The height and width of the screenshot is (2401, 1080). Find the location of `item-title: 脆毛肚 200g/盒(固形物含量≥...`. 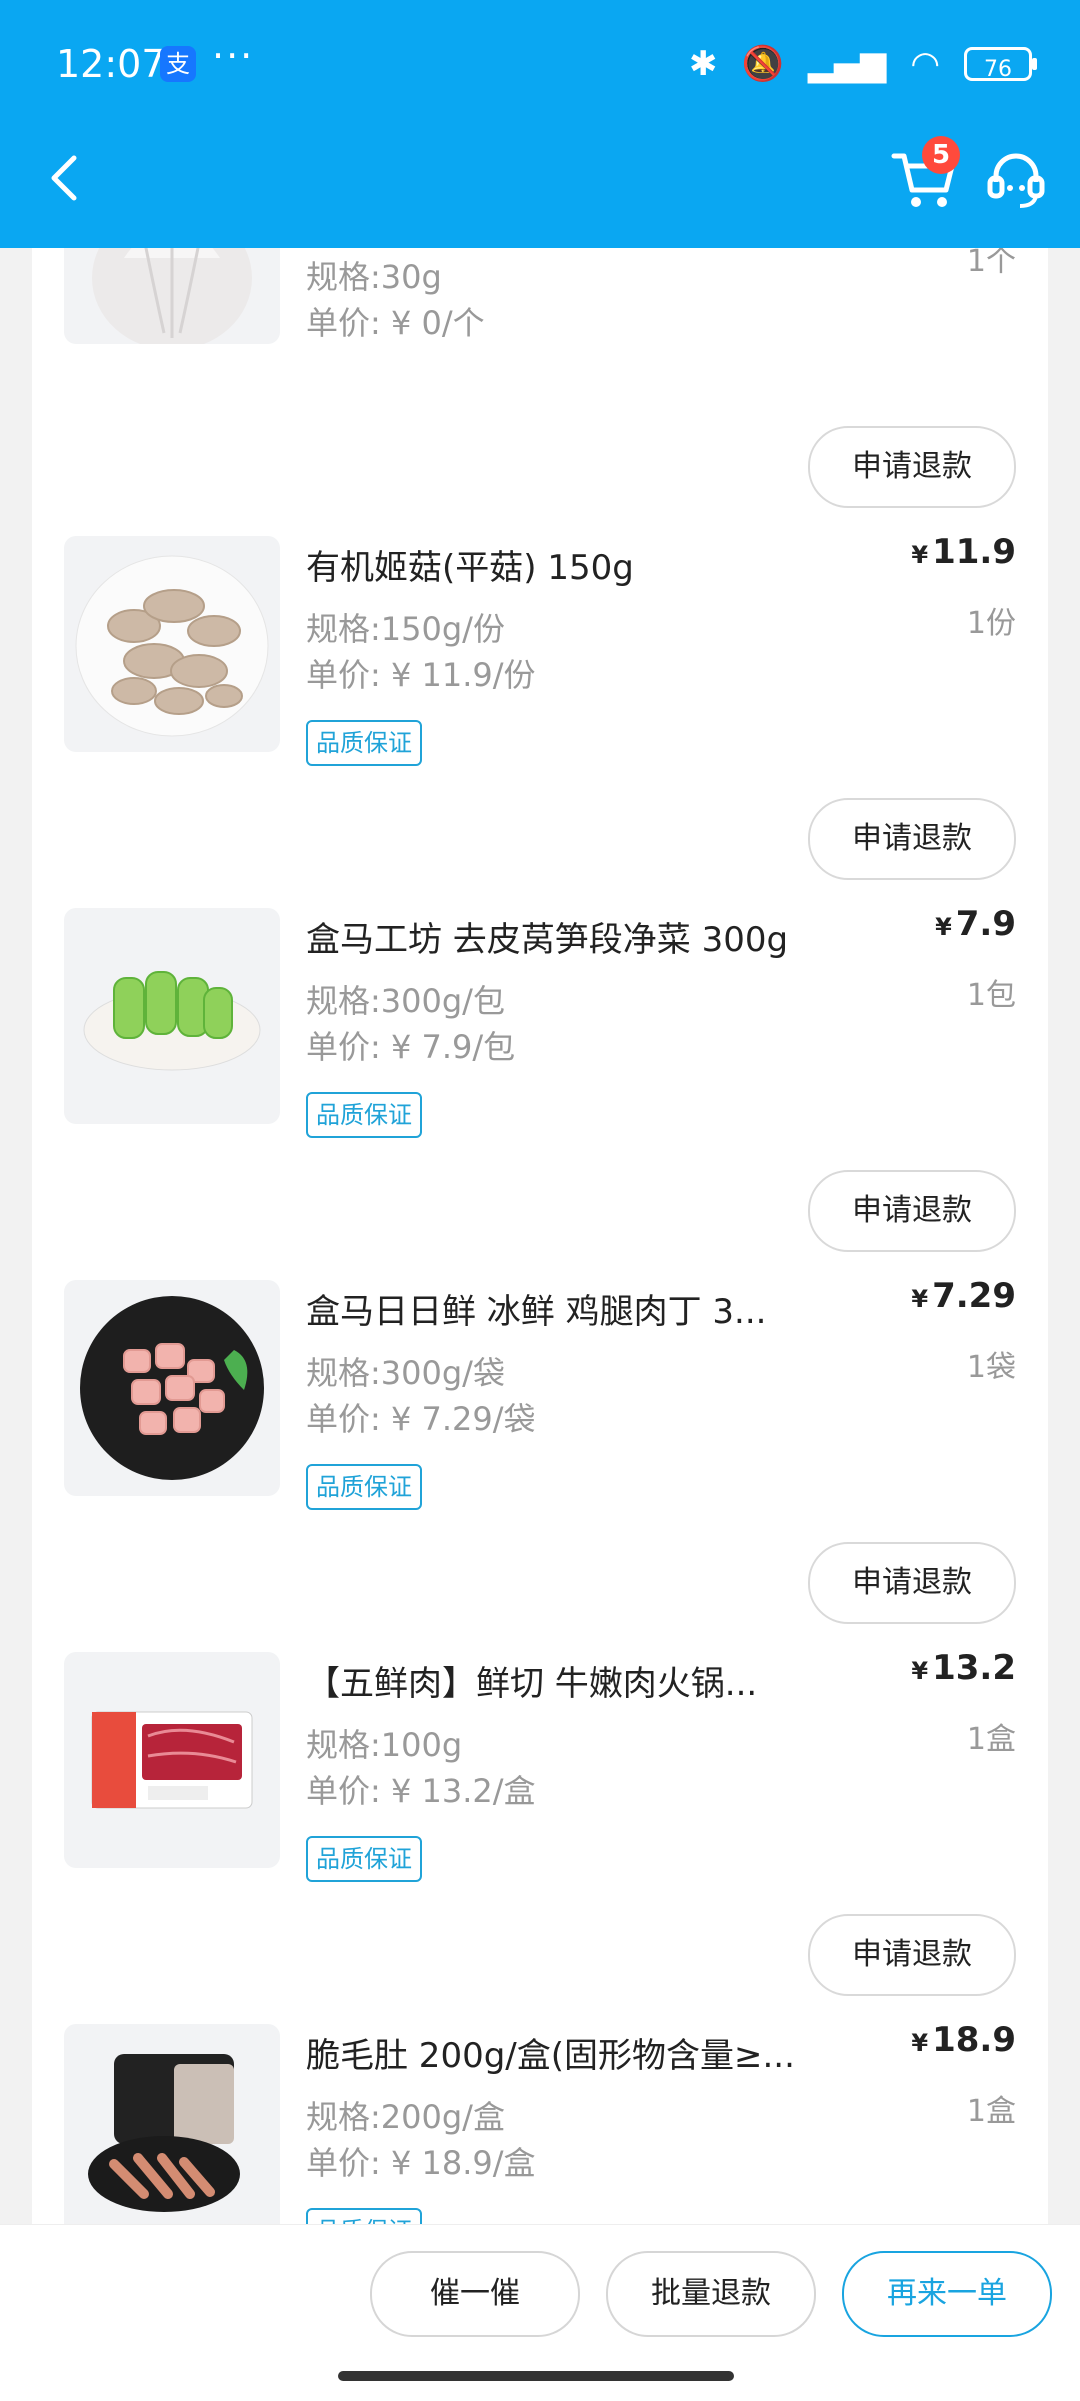

item-title: 脆毛肚 200g/盒(固形物含量≥... is located at coordinates (550, 2056).